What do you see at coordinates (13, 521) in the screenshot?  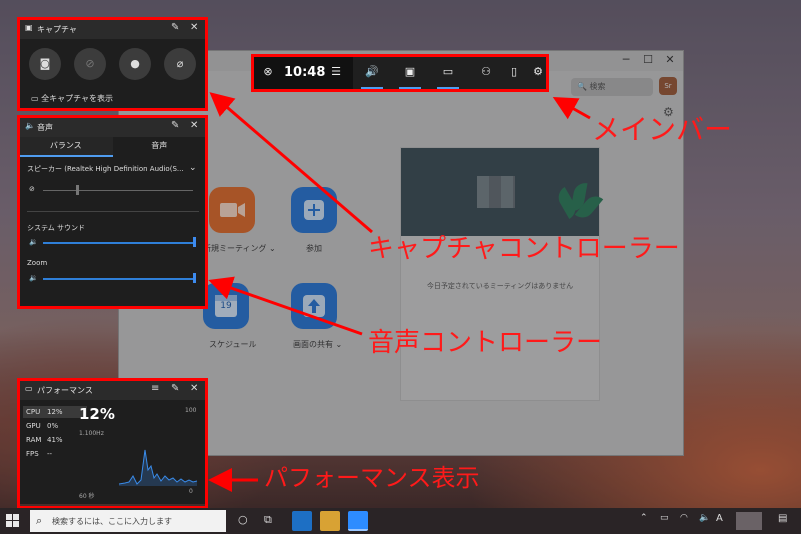 I see `windows-start-icon` at bounding box center [13, 521].